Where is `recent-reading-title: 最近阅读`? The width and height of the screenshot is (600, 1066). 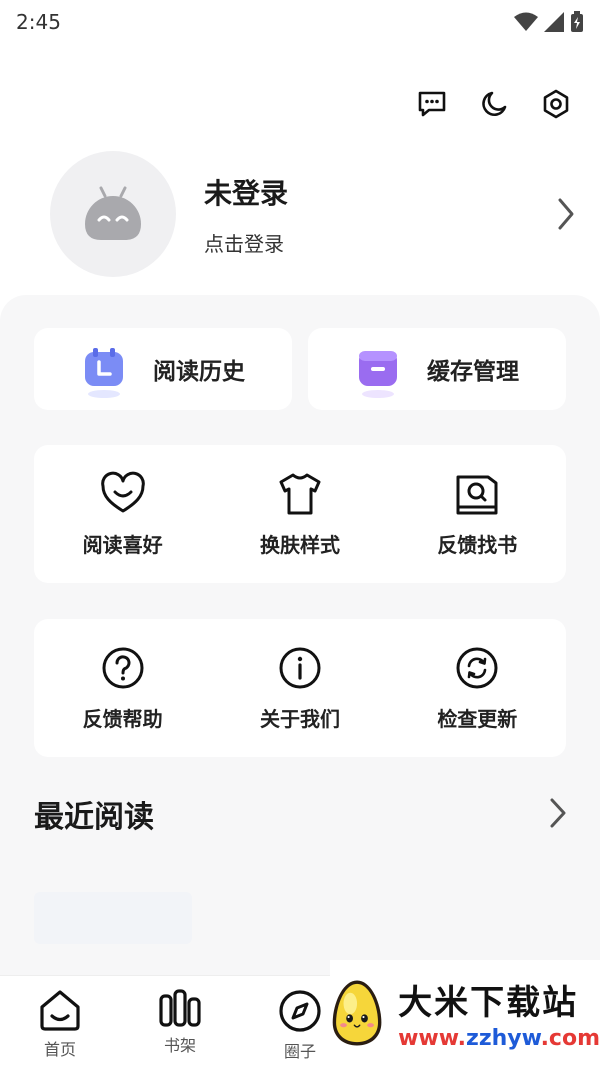 recent-reading-title: 最近阅读 is located at coordinates (94, 817).